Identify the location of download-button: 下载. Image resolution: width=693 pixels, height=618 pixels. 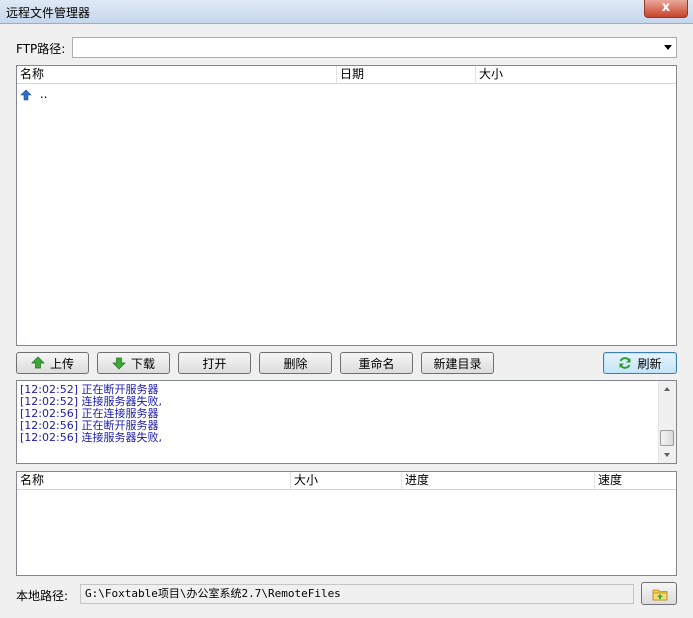
(133, 363).